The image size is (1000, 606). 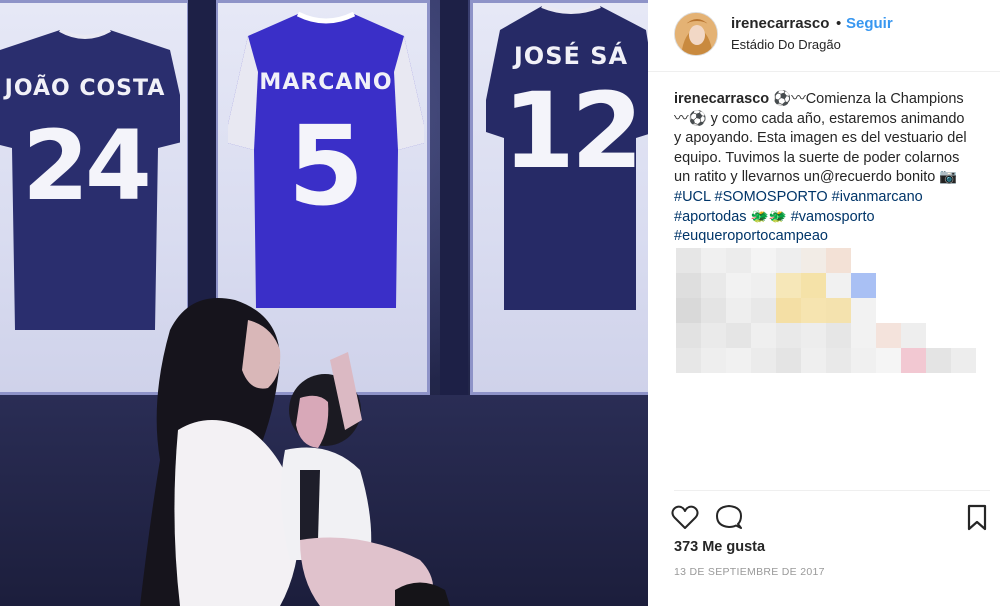 I want to click on hashtag-vamosporto: #vamosporto, so click(x=833, y=217).